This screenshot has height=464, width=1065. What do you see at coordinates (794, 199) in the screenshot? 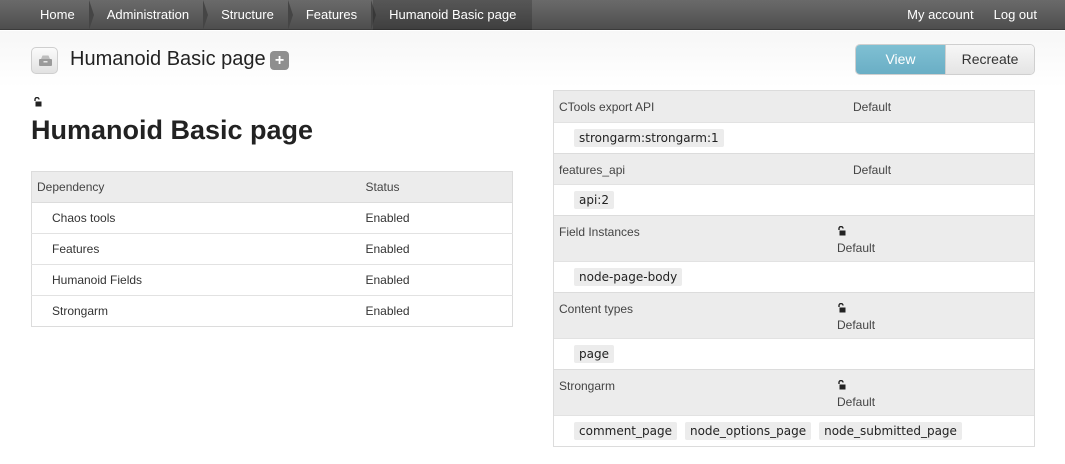
I see `component-items: api:2` at bounding box center [794, 199].